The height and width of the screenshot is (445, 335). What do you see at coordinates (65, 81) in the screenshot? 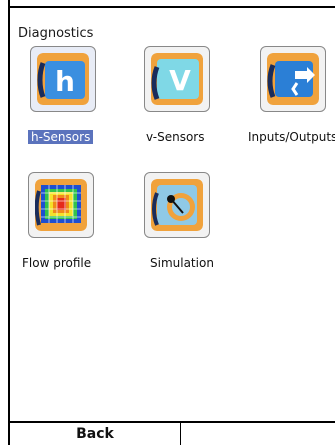
I see `svg-text: h` at bounding box center [65, 81].